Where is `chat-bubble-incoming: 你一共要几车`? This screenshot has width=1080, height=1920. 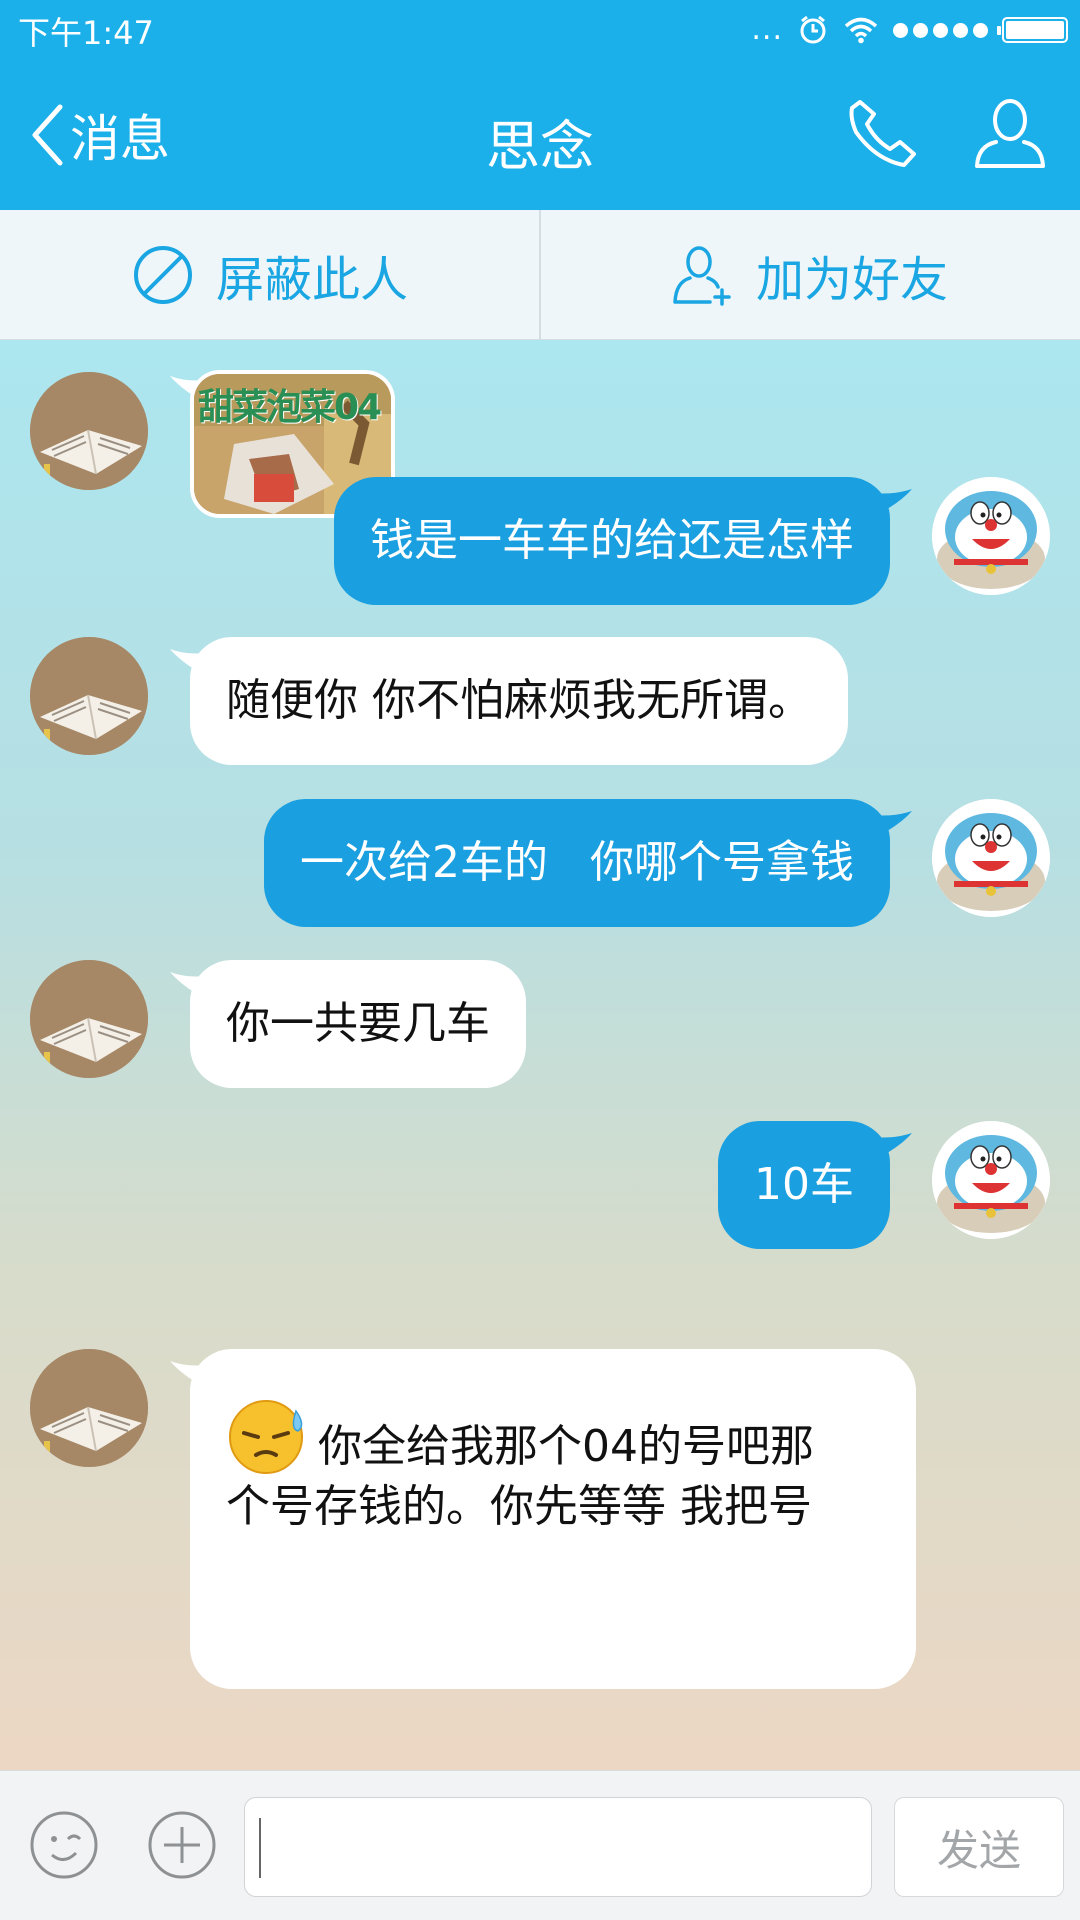 chat-bubble-incoming: 你一共要几车 is located at coordinates (358, 1024).